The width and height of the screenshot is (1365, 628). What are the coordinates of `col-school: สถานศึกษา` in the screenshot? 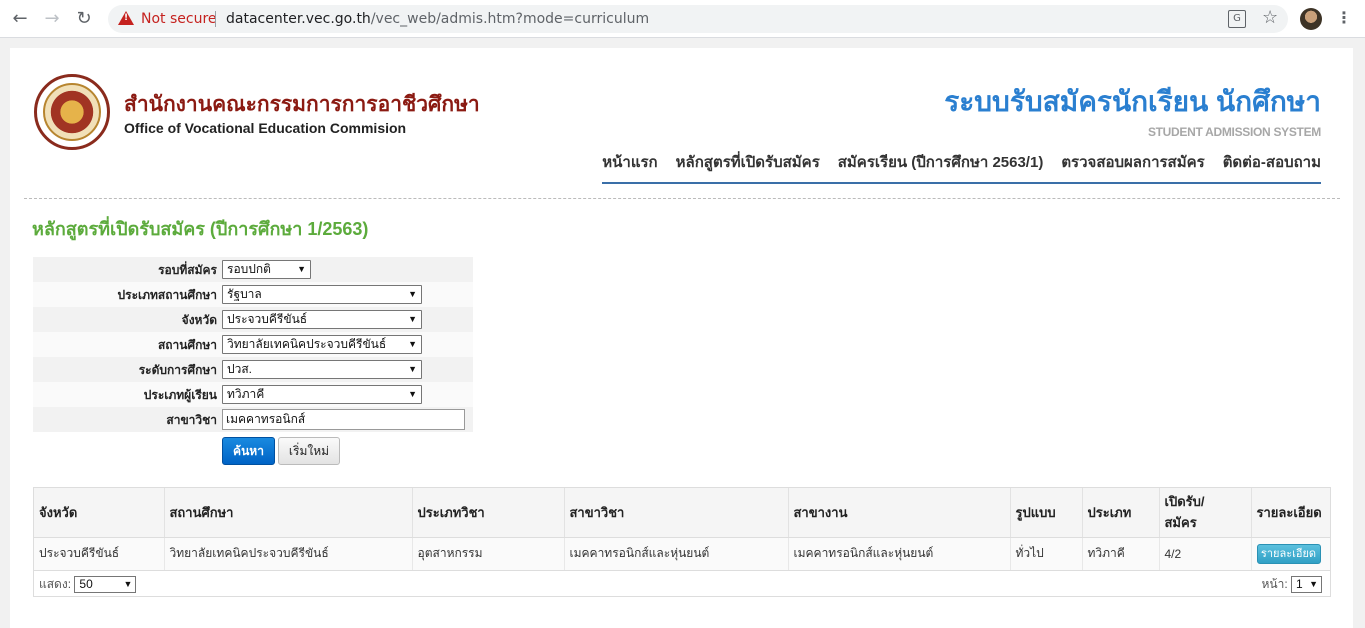 It's located at (288, 513).